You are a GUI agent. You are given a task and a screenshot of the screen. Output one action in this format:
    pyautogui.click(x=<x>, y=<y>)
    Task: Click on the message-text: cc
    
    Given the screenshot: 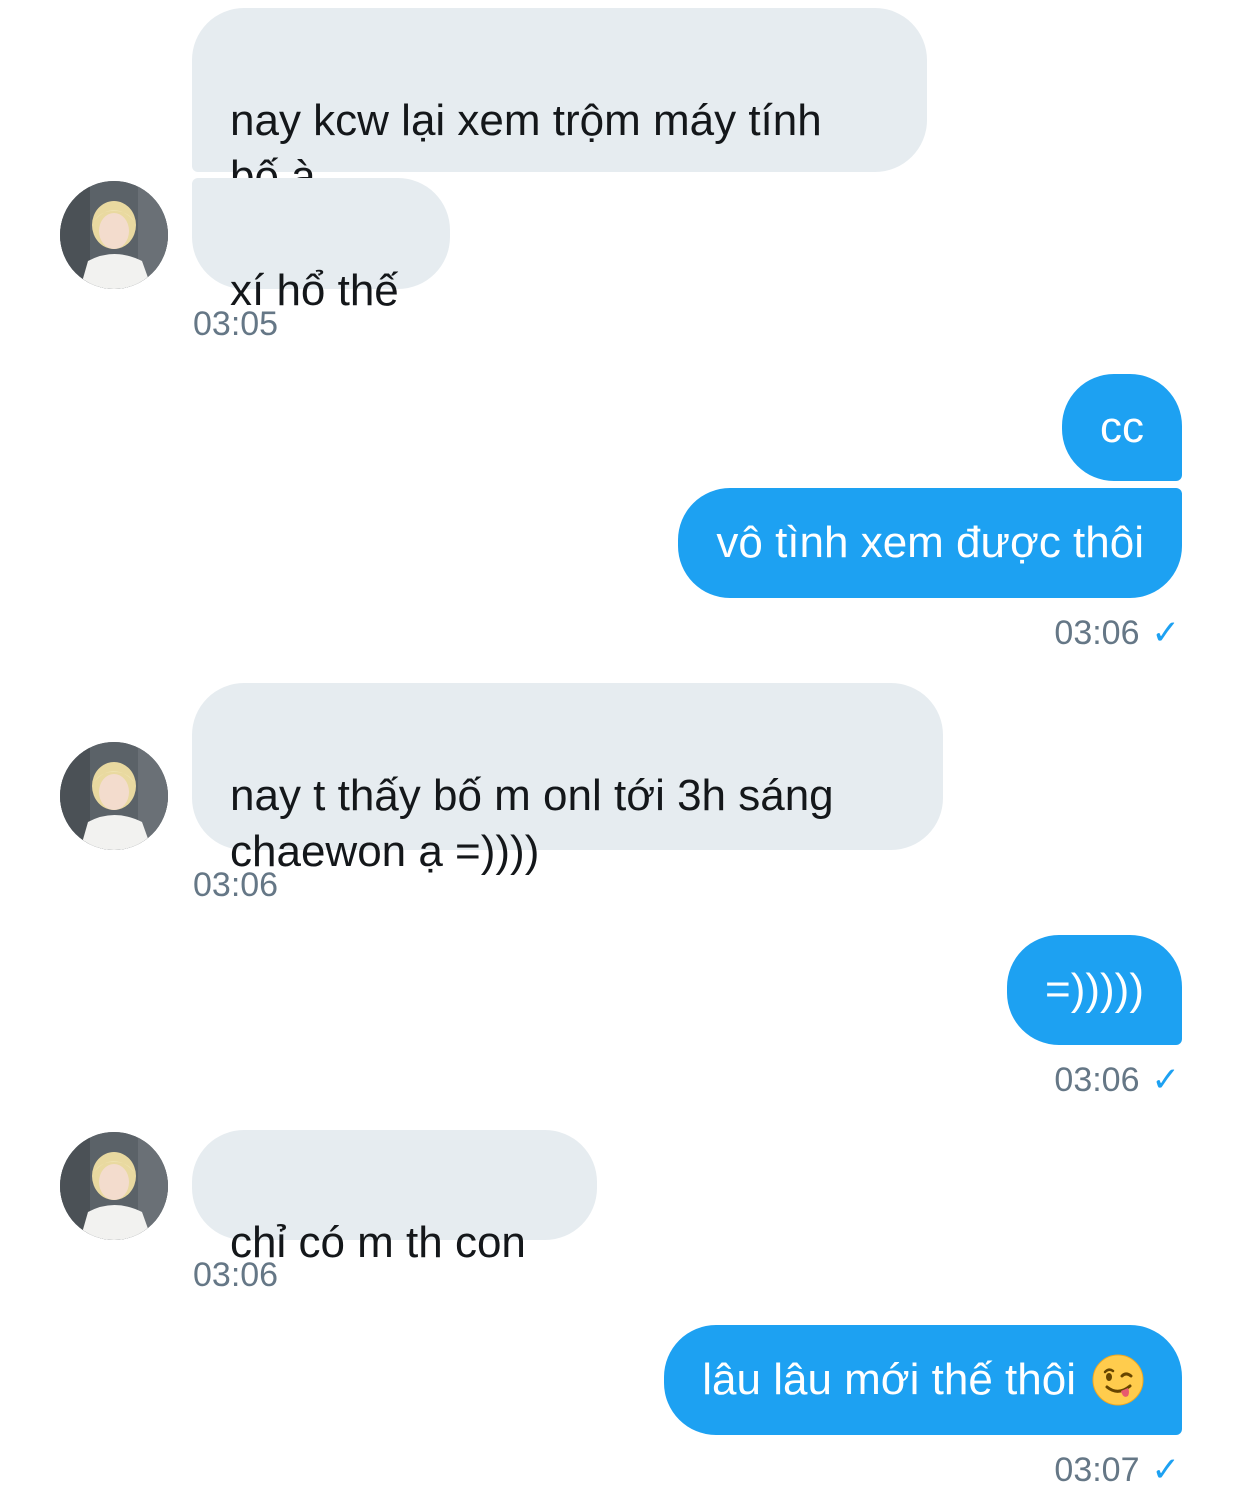 What is the action you would take?
    pyautogui.click(x=1122, y=427)
    